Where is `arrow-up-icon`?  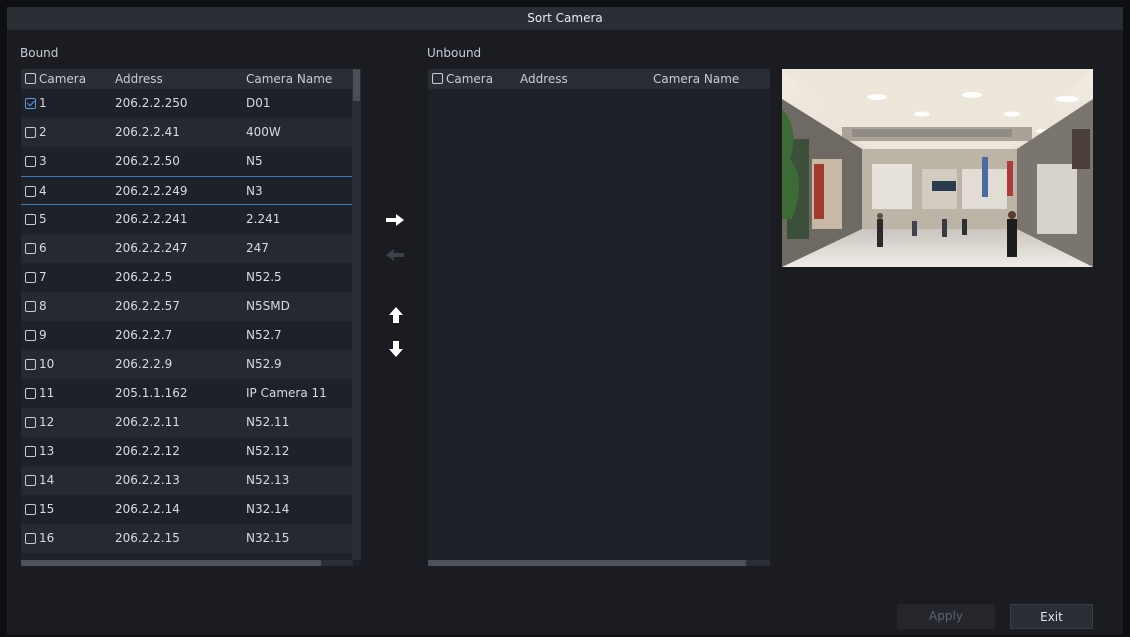 arrow-up-icon is located at coordinates (396, 315).